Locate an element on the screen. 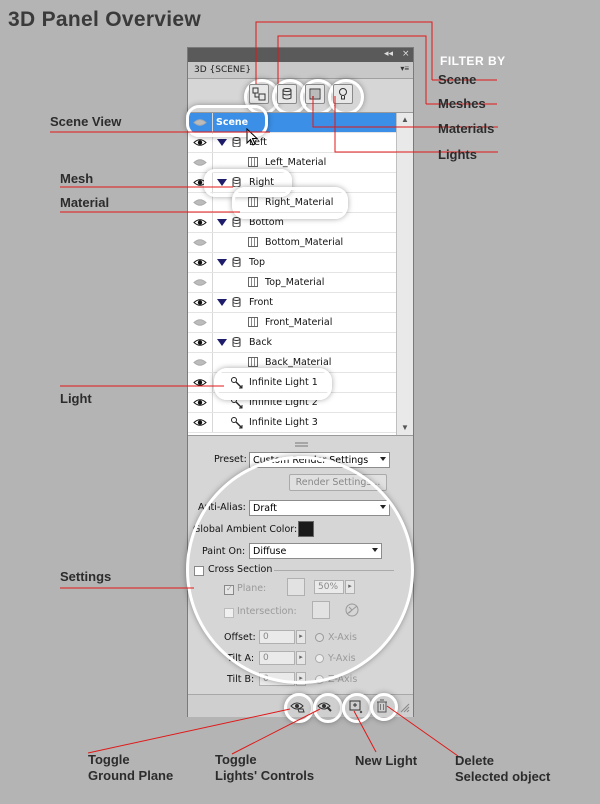 The width and height of the screenshot is (600, 804). callout-toggle-ground-line1: Toggle is located at coordinates (109, 759).